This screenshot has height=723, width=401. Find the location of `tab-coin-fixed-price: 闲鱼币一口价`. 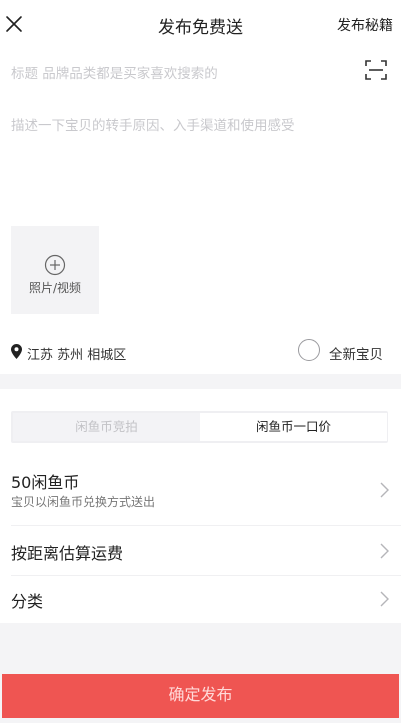

tab-coin-fixed-price: 闲鱼币一口价 is located at coordinates (293, 427).